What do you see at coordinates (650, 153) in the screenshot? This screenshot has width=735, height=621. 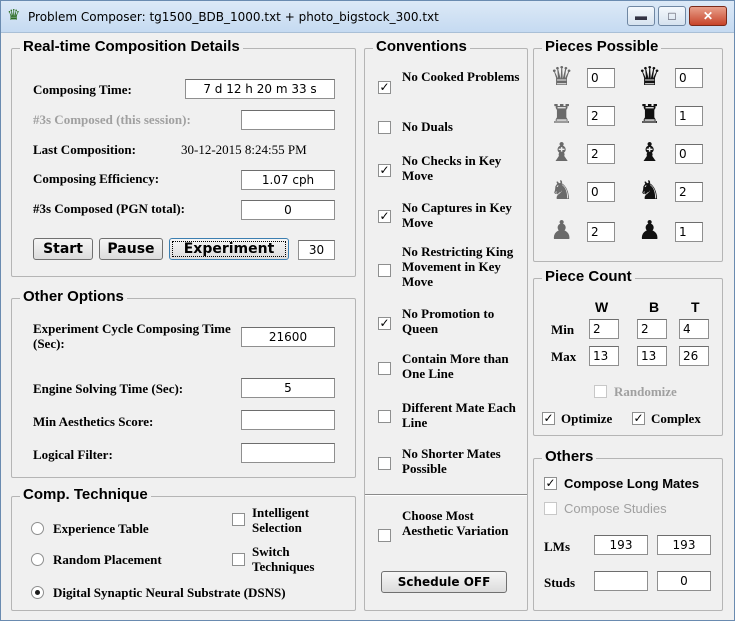 I see `black-bishop-icon: ♝` at bounding box center [650, 153].